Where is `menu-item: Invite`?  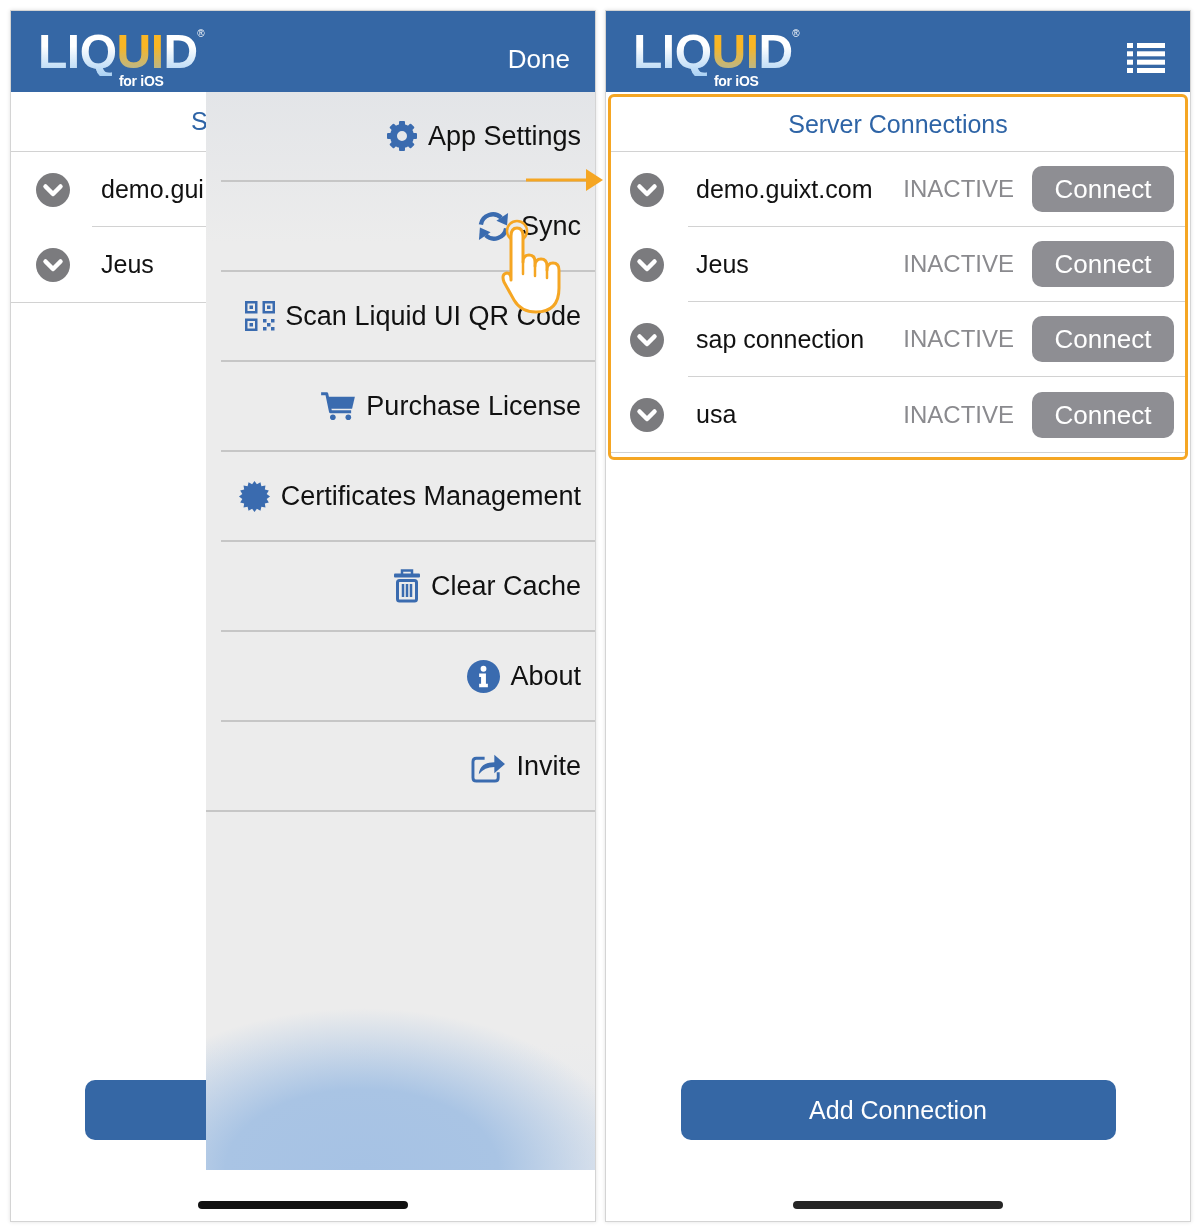 menu-item: Invite is located at coordinates (400, 767).